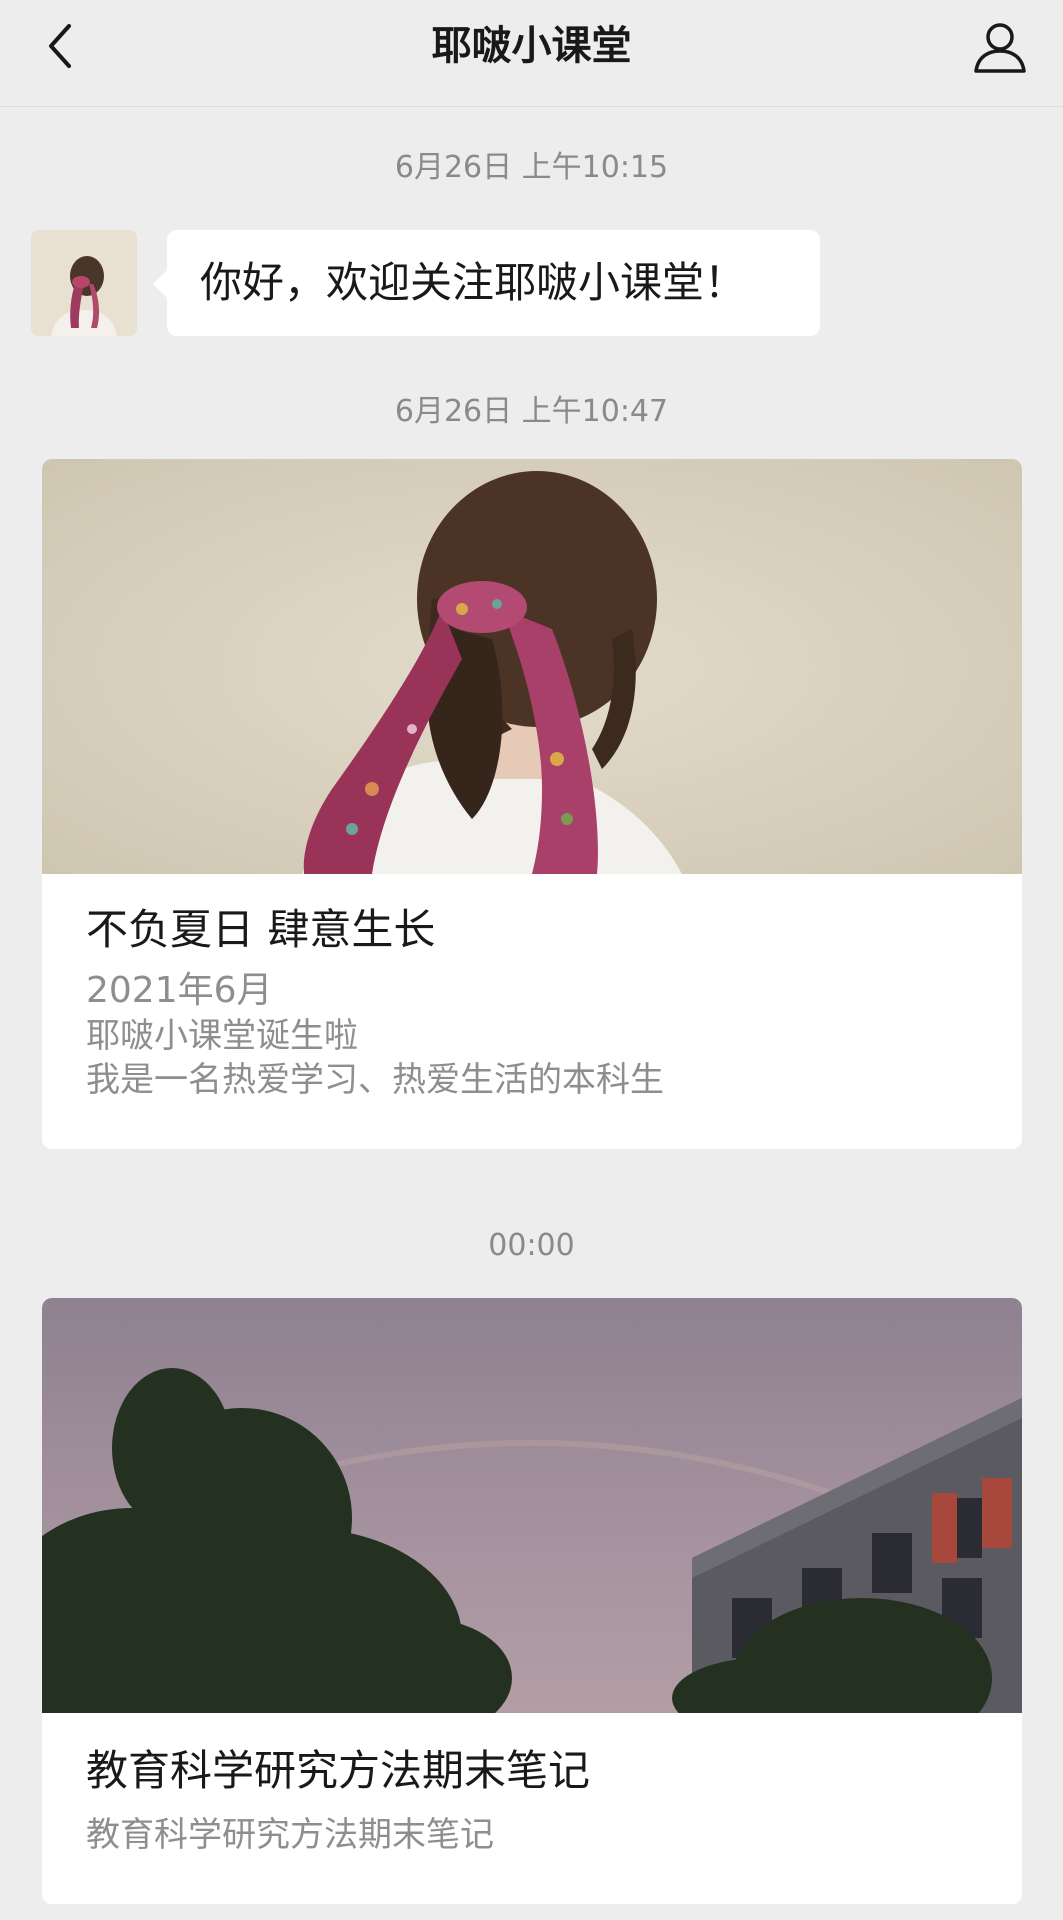 The image size is (1063, 1920). I want to click on sender-avatar, so click(84, 283).